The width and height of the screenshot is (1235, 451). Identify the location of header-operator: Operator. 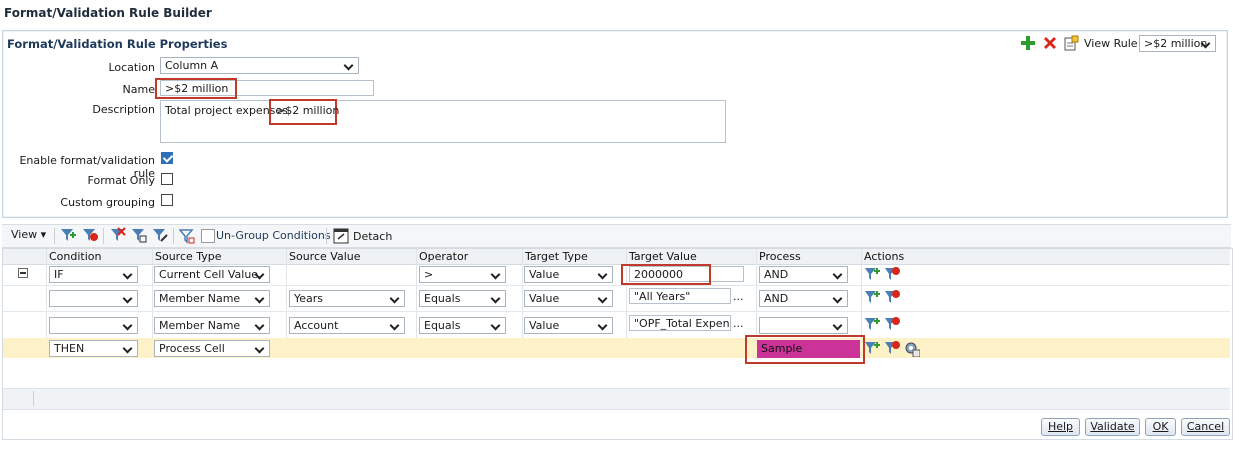
(444, 256).